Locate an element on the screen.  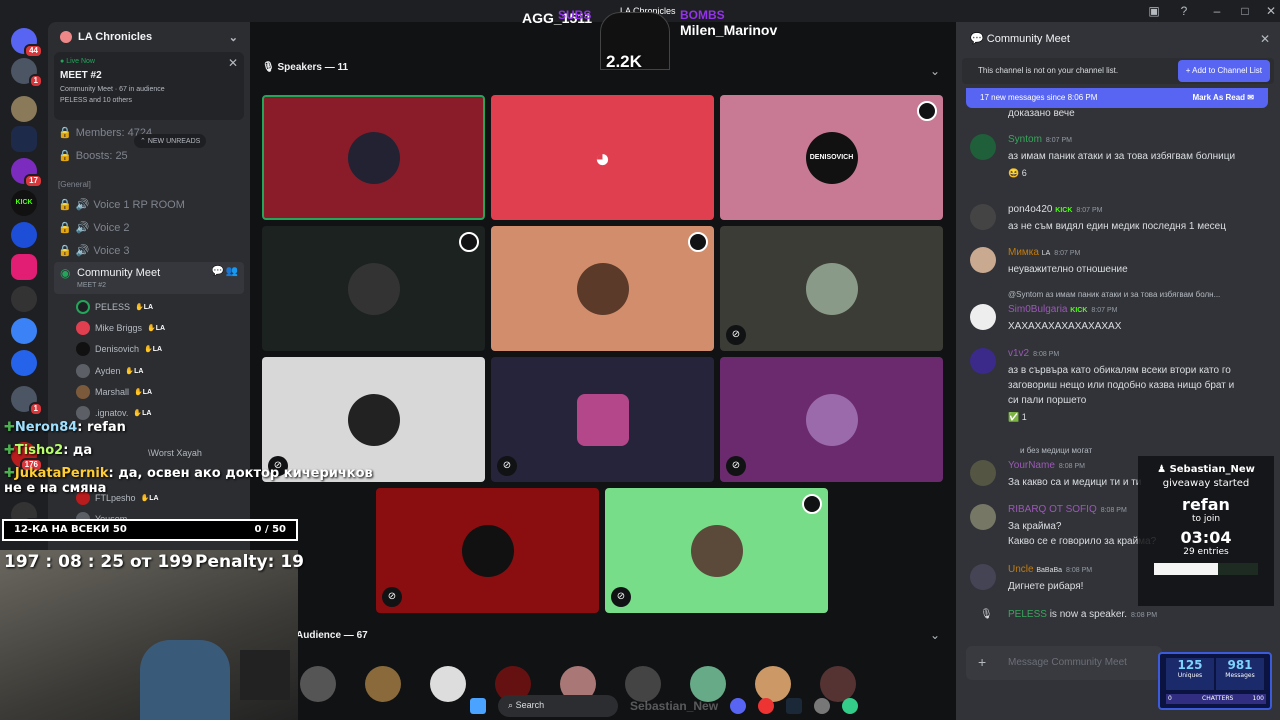
reaction: 😆 6 is located at coordinates (1139, 173).